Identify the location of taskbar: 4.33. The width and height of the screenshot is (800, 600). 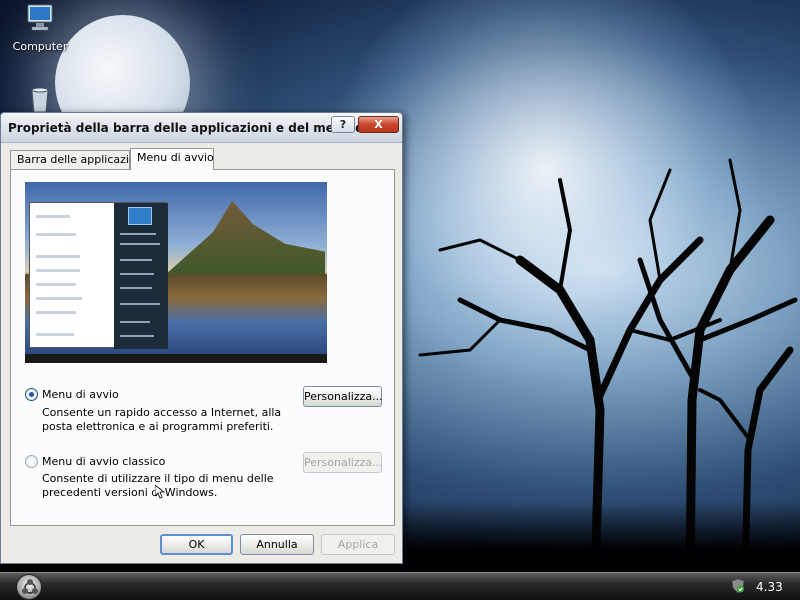
(400, 586).